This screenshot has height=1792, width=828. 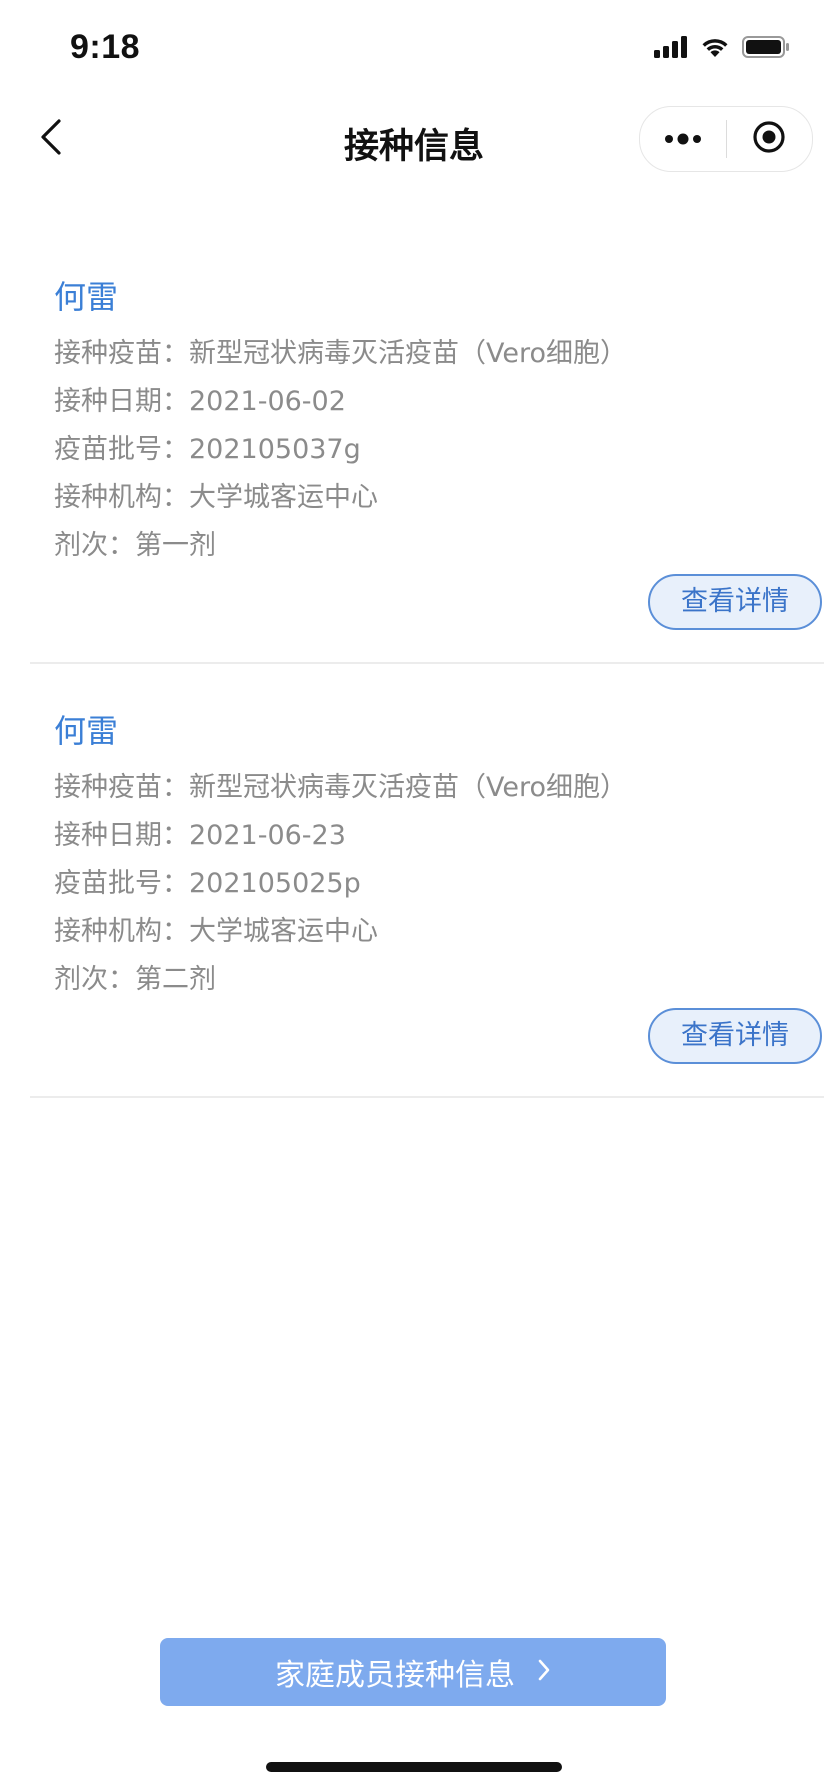 I want to click on more-button, so click(x=683, y=139).